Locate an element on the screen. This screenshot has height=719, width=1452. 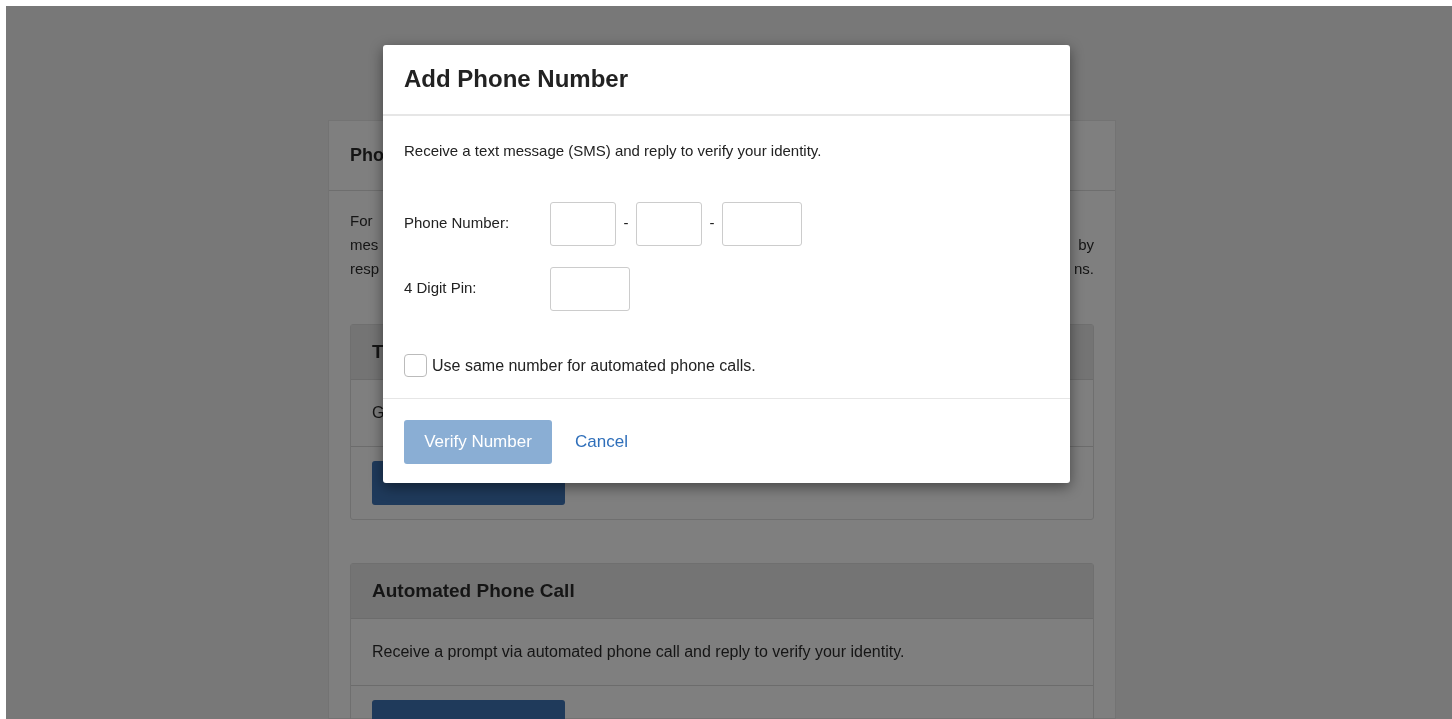
card-text: G is located at coordinates (378, 413).